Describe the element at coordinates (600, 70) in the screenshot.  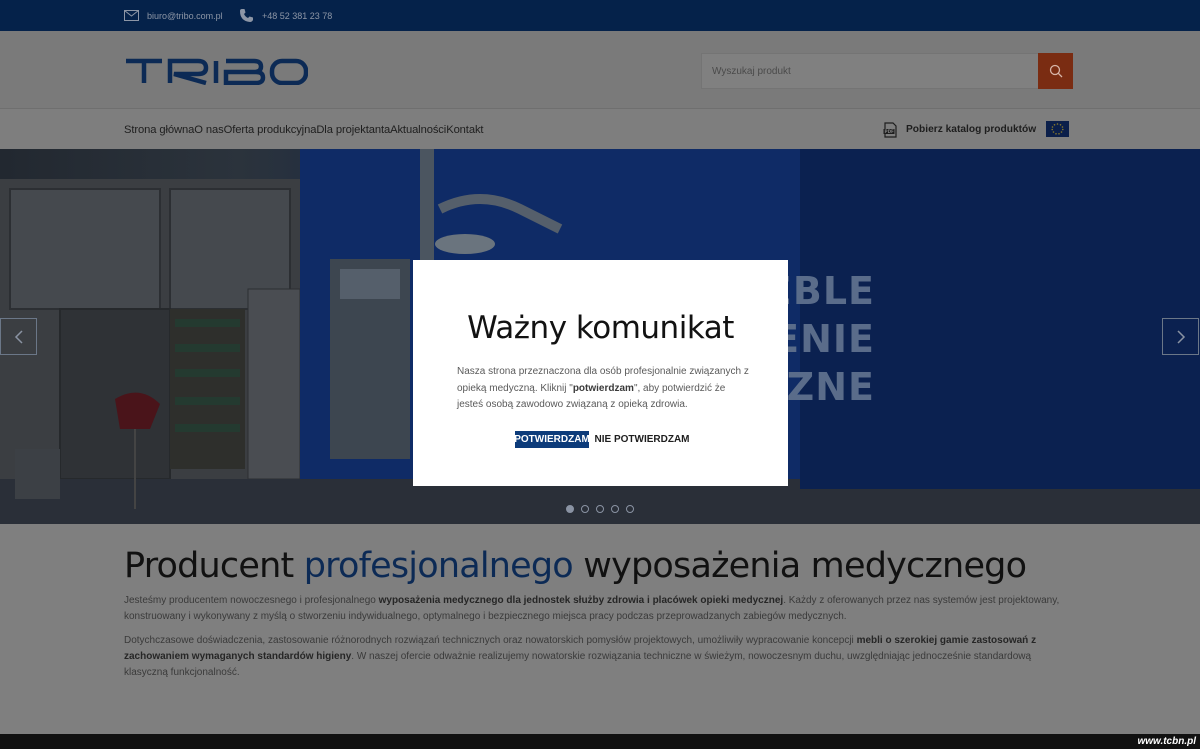
I see `header: Wyszukaj produkt` at that location.